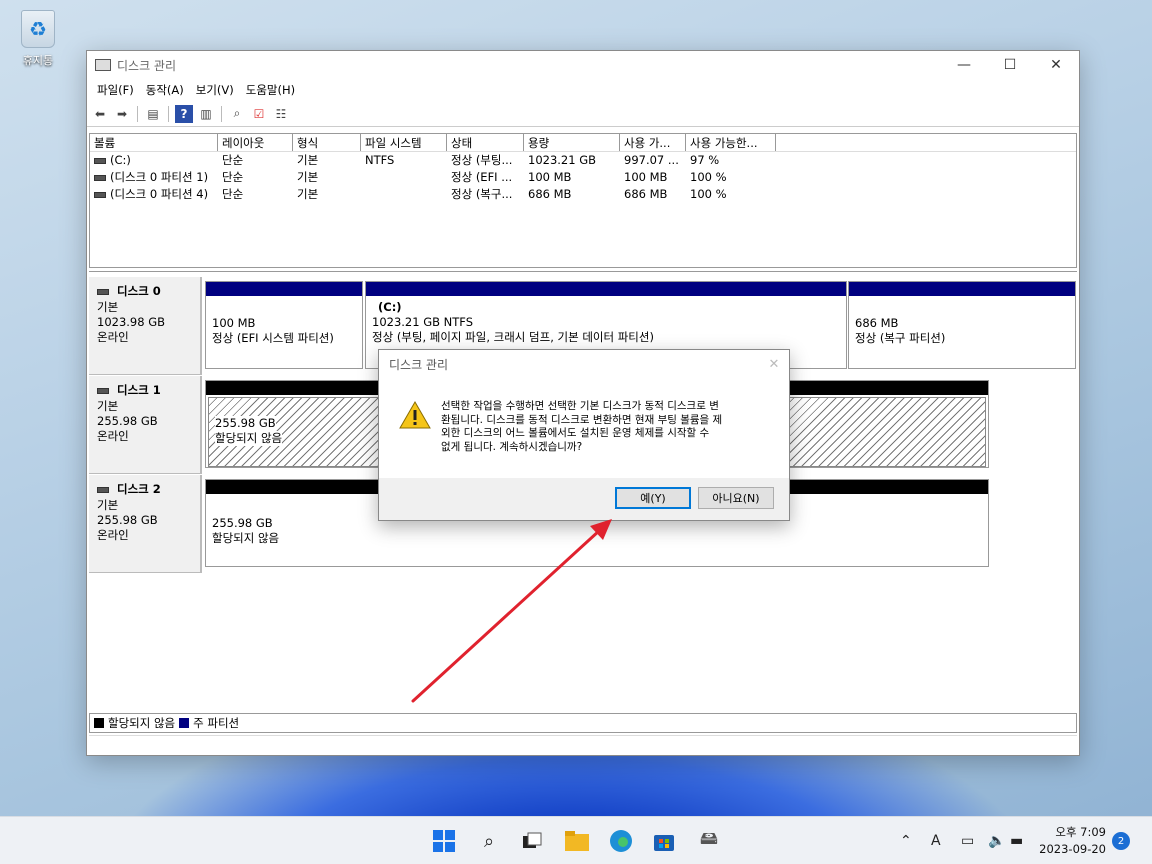 Image resolution: width=1152 pixels, height=864 pixels. What do you see at coordinates (145, 326) in the screenshot?
I see `disk-info: 디스크 0 기본 1023.98 GB 온라인` at bounding box center [145, 326].